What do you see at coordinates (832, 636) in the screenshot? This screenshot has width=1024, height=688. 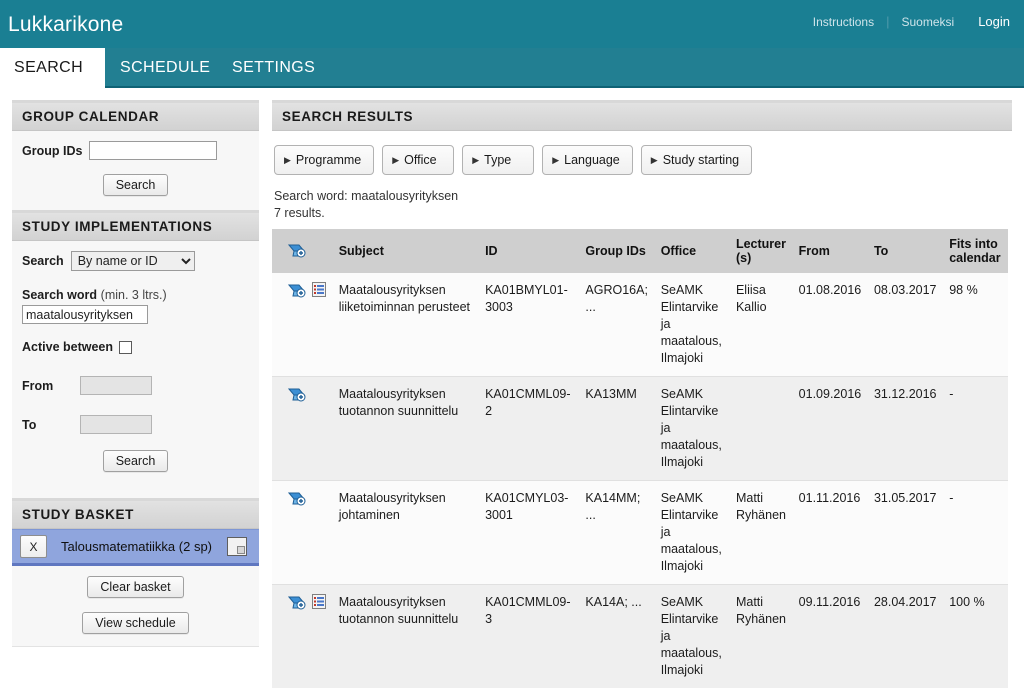 I see `cell-from: 09.11.2016` at bounding box center [832, 636].